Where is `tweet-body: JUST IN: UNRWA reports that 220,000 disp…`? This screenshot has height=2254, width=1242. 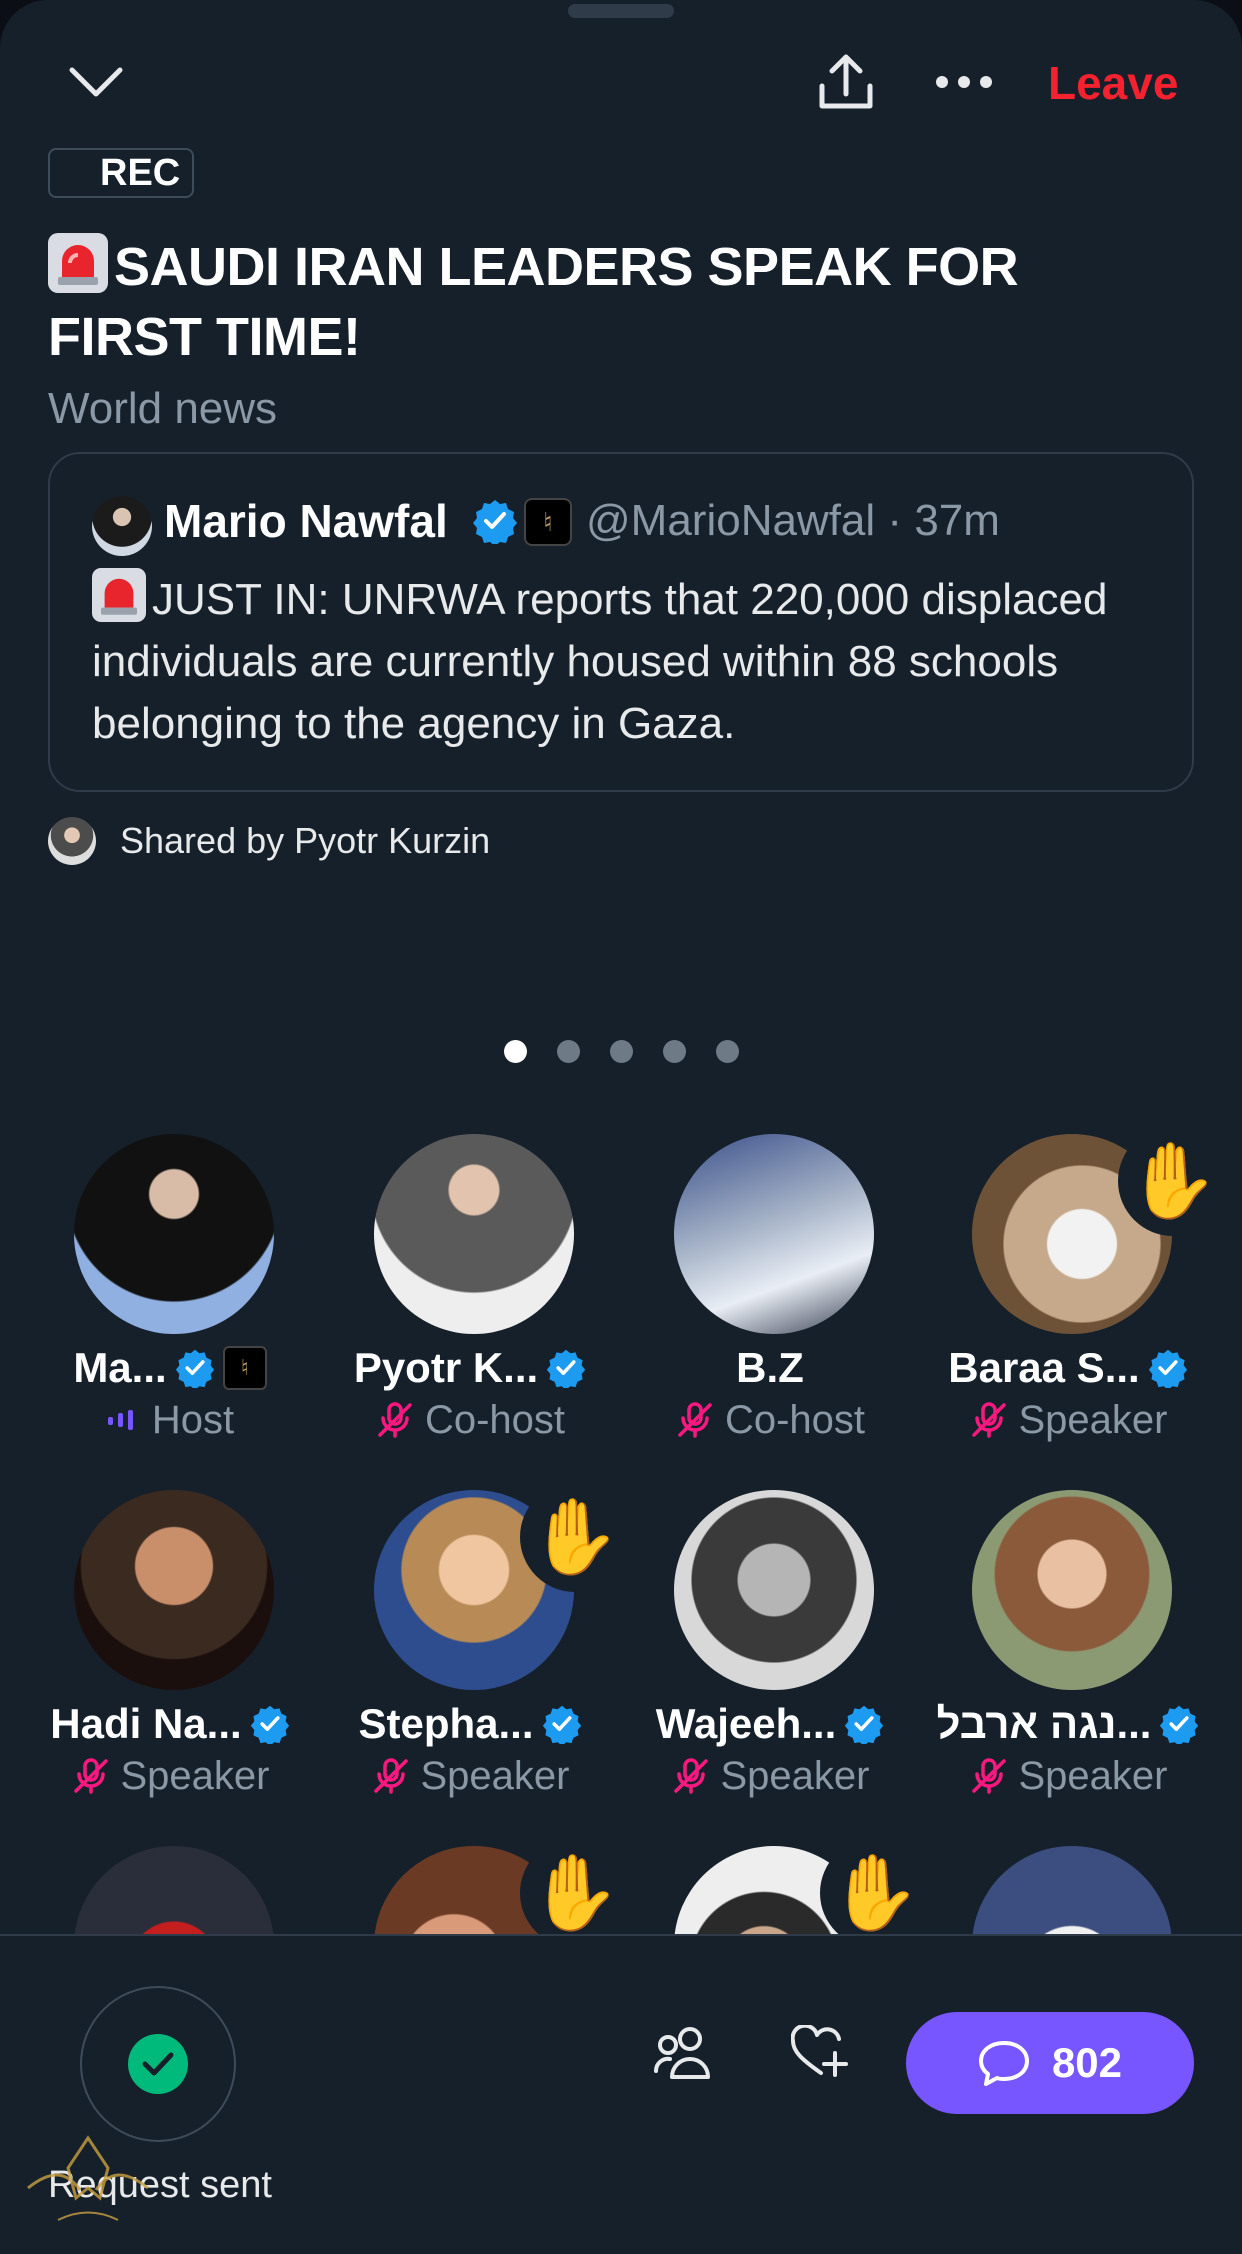
tweet-body: JUST IN: UNRWA reports that 220,000 disp… is located at coordinates (600, 661).